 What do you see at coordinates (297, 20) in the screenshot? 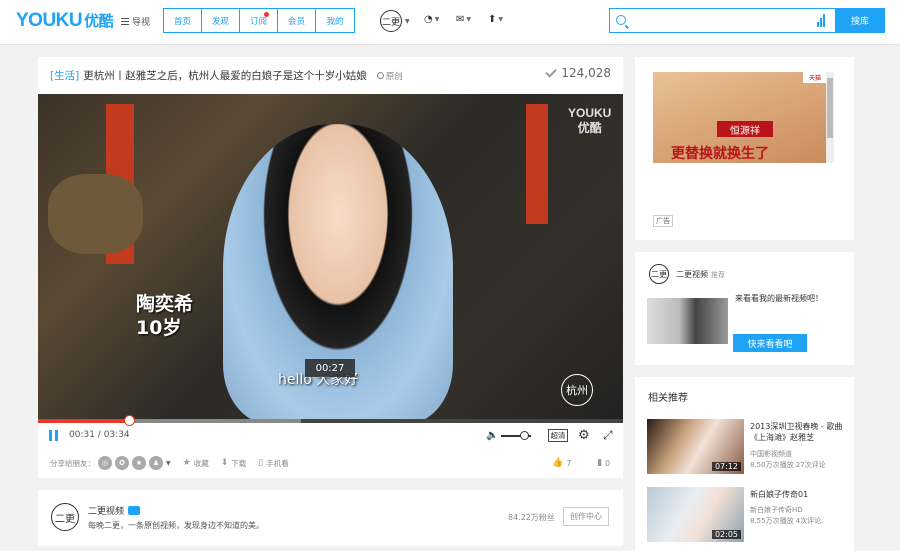
I see `tab-vip: 会员` at bounding box center [297, 20].